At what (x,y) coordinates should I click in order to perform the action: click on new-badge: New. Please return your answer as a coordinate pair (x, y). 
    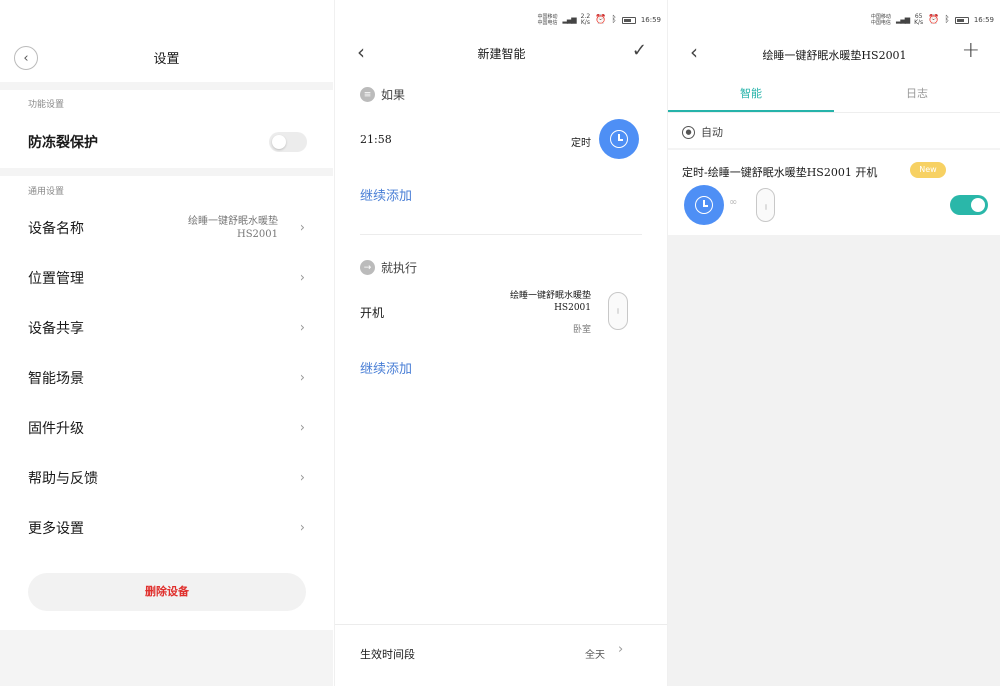
    Looking at the image, I should click on (928, 170).